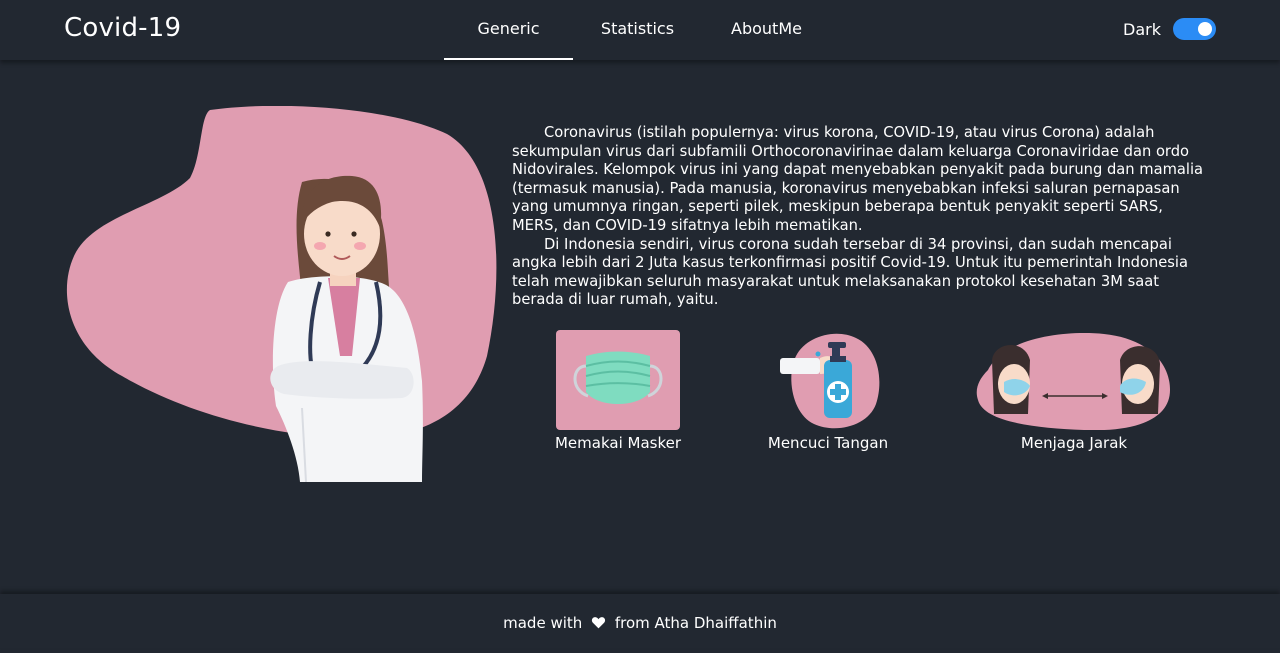 This screenshot has height=653, width=1280. I want to click on tab-generic: Generic, so click(508, 30).